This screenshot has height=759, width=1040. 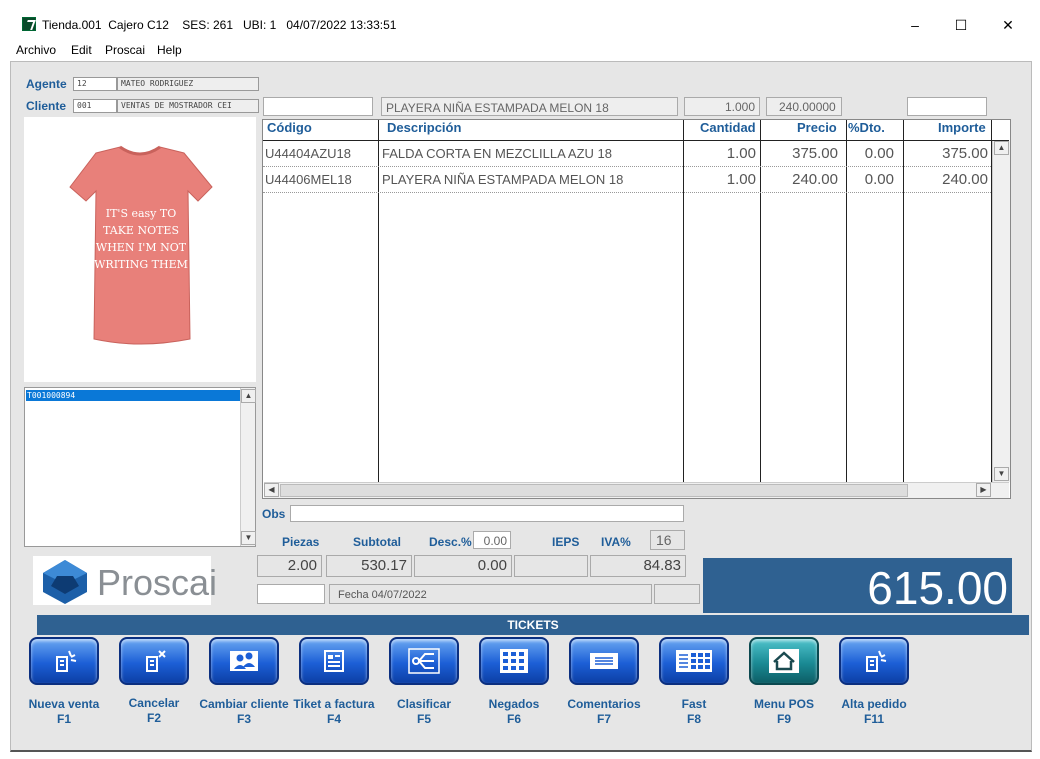 I want to click on users-icon, so click(x=244, y=661).